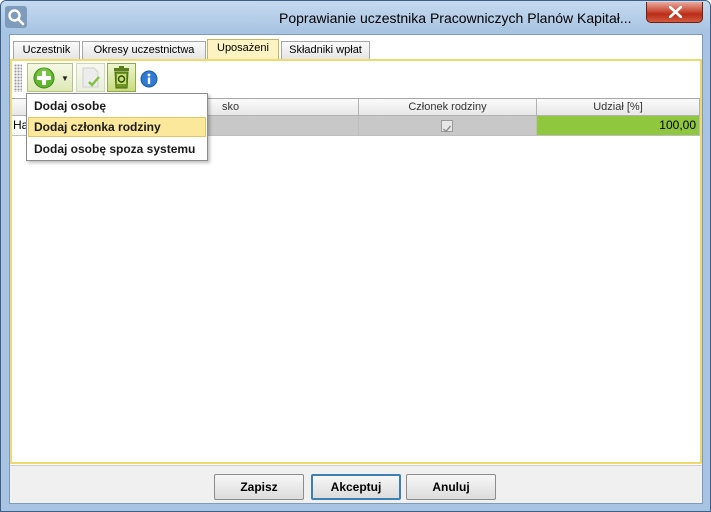 Image resolution: width=711 pixels, height=512 pixels. Describe the element at coordinates (448, 107) in the screenshot. I see `column-header-family-member: Członek rodziny` at that location.